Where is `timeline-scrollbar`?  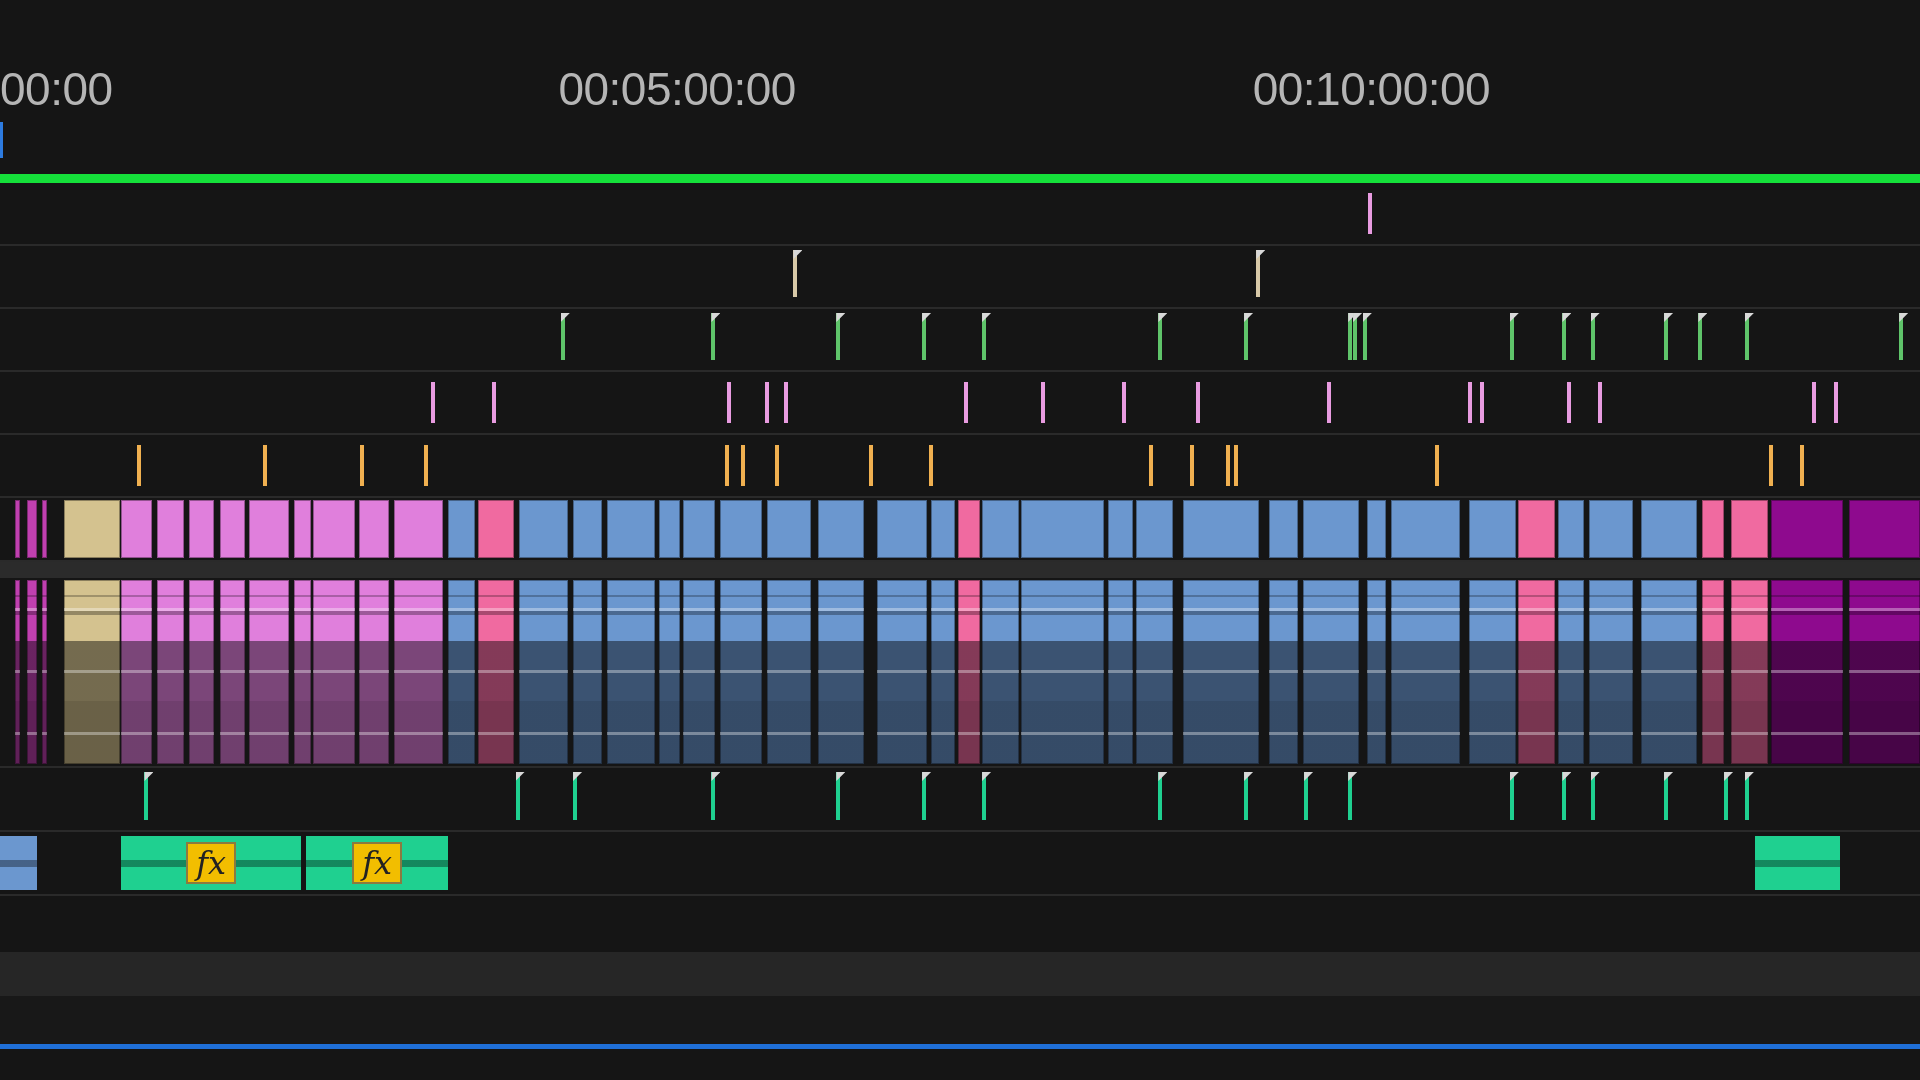 timeline-scrollbar is located at coordinates (960, 1046).